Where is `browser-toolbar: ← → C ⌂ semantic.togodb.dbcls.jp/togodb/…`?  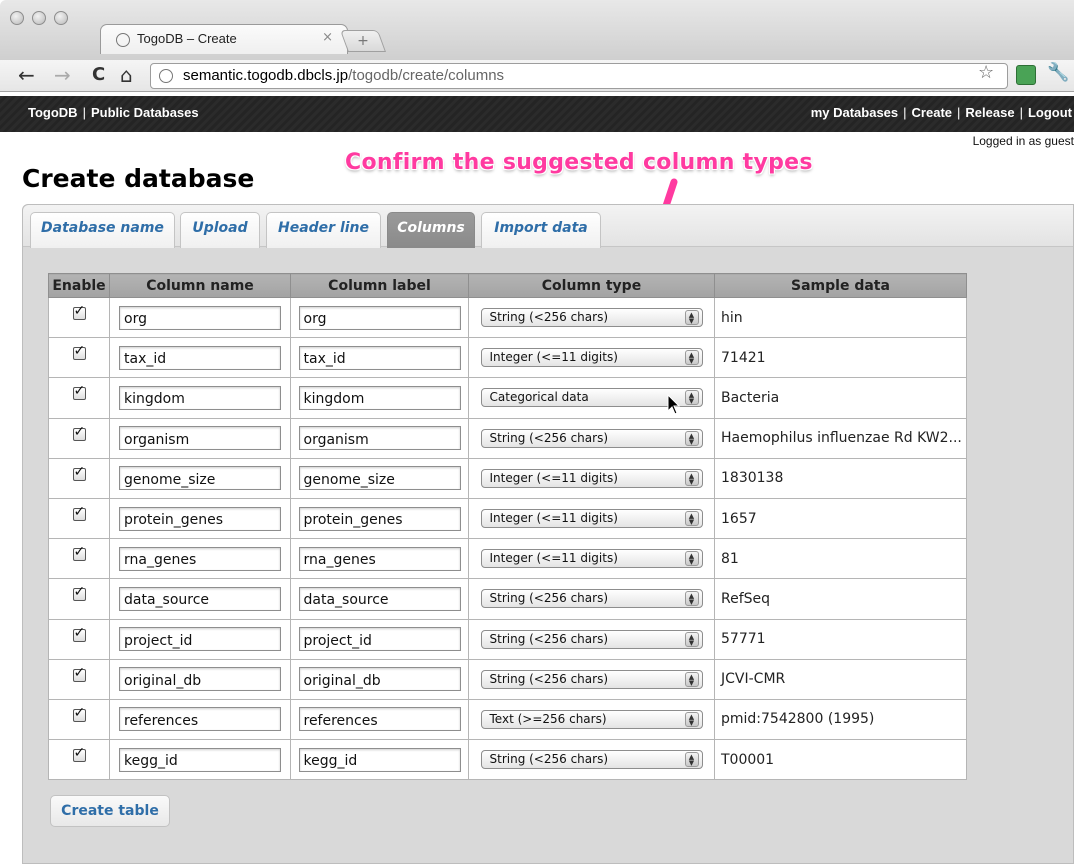
browser-toolbar: ← → C ⌂ semantic.togodb.dbcls.jp/togodb/… is located at coordinates (537, 76).